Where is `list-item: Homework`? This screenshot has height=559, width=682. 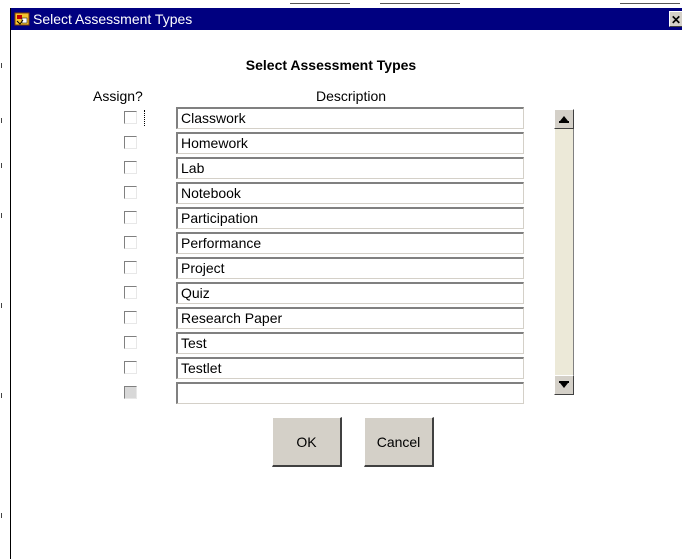 list-item: Homework is located at coordinates (271, 144).